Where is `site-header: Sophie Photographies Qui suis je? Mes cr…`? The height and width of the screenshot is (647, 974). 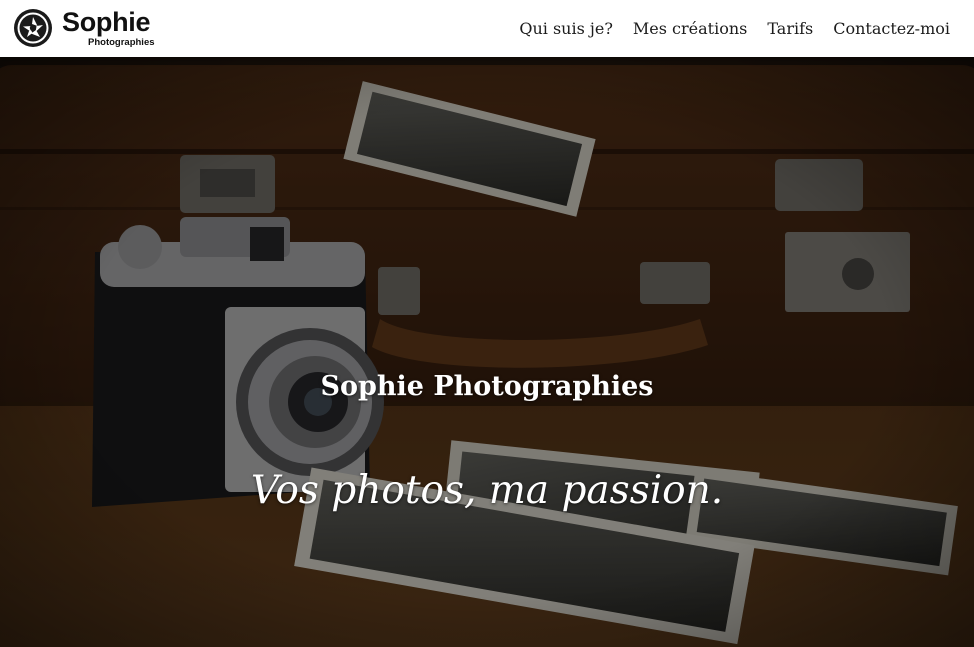
site-header: Sophie Photographies Qui suis je? Mes cr… is located at coordinates (487, 28).